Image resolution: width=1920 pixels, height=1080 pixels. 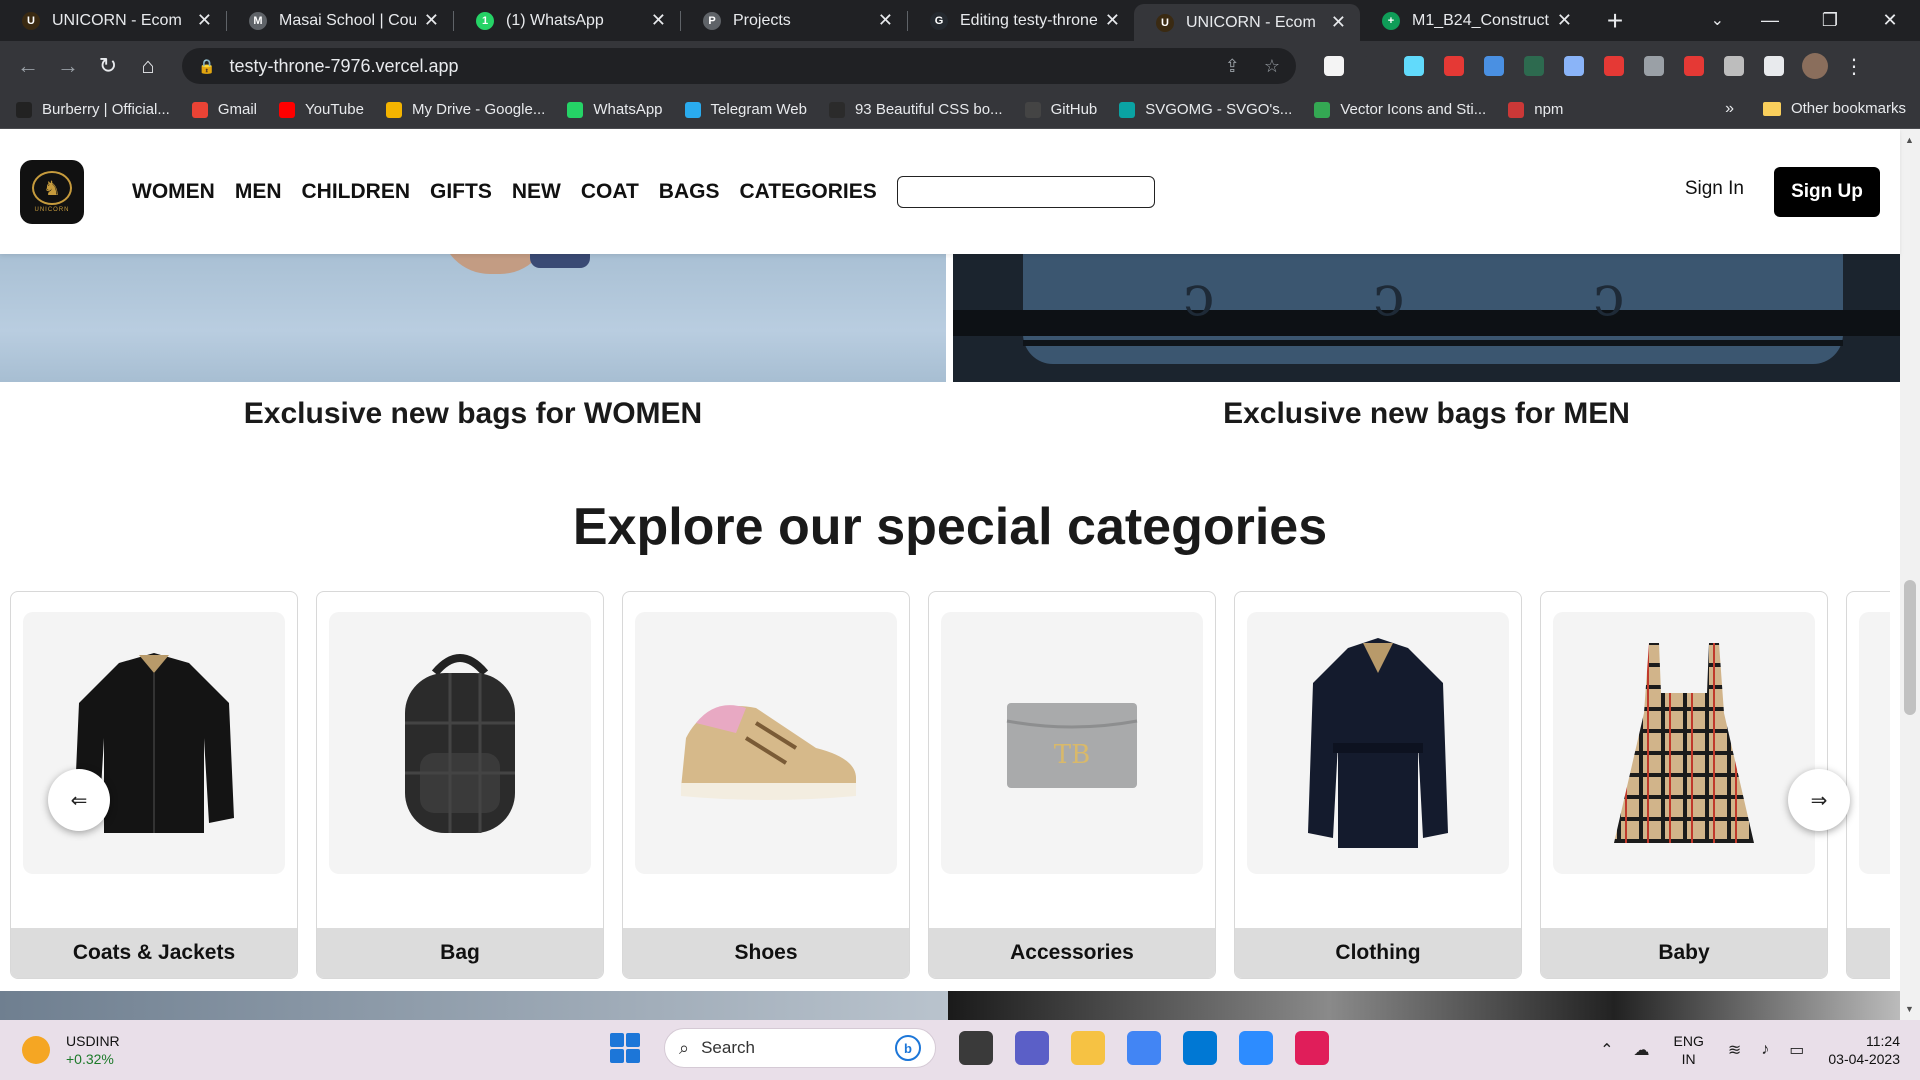 I want to click on carousel-prev-button: ⇐, so click(x=79, y=800).